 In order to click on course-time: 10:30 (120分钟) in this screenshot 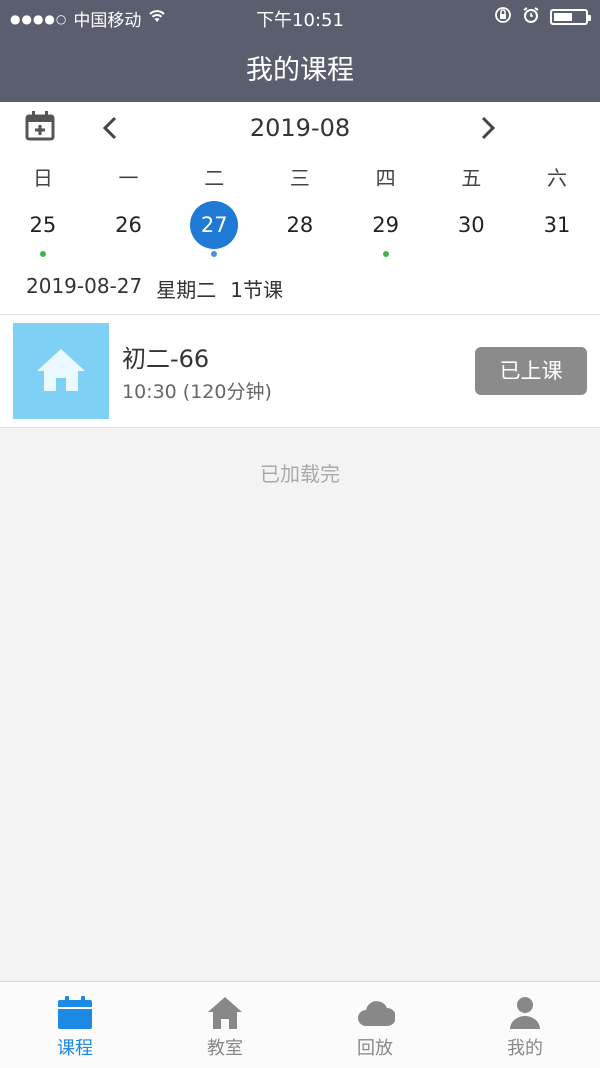, I will do `click(197, 392)`.